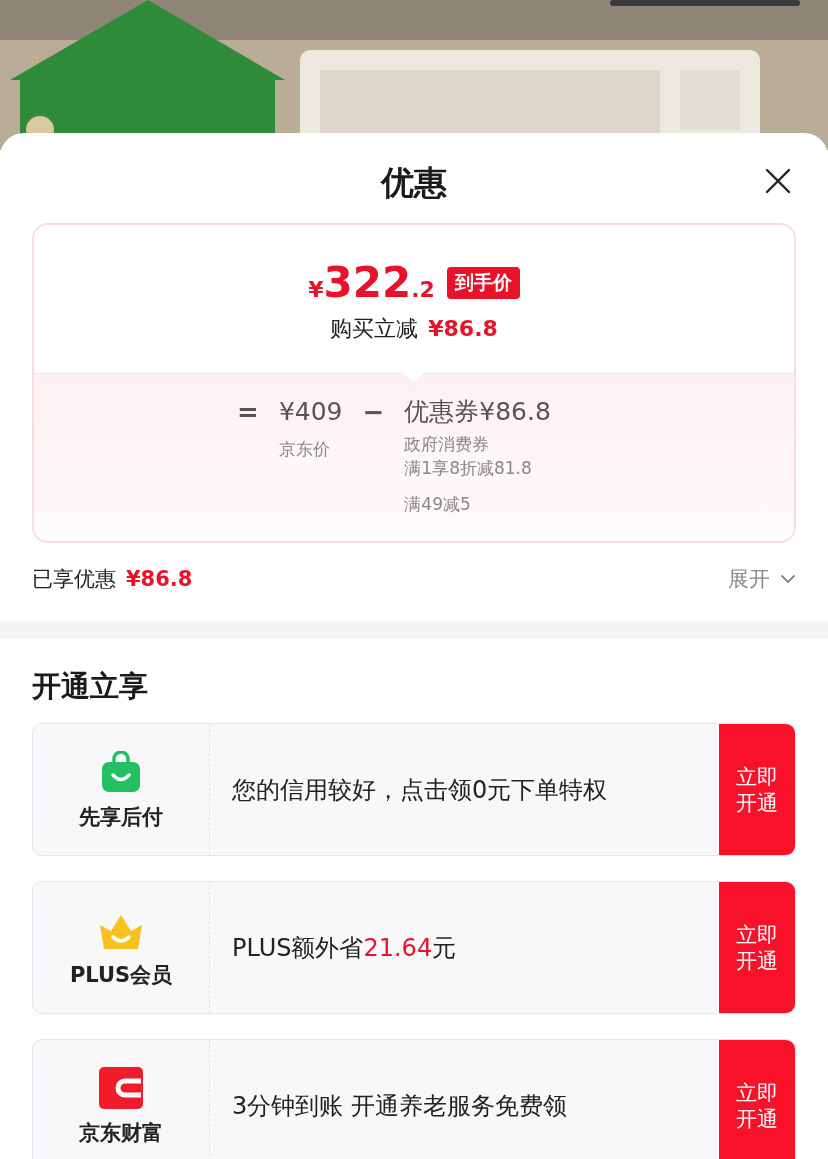 This screenshot has height=1159, width=828. I want to click on base-price: ¥409, so click(310, 412).